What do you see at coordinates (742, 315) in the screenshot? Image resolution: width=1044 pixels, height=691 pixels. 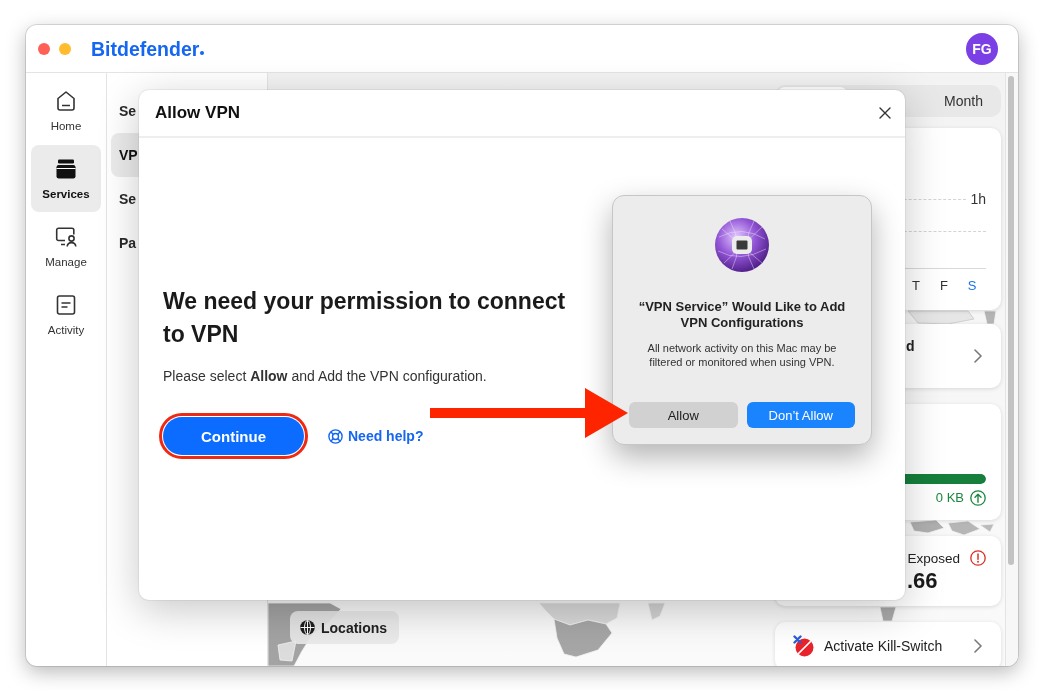 I see `alert-title: “VPN Service” Would Like to Add VPN Configurations` at bounding box center [742, 315].